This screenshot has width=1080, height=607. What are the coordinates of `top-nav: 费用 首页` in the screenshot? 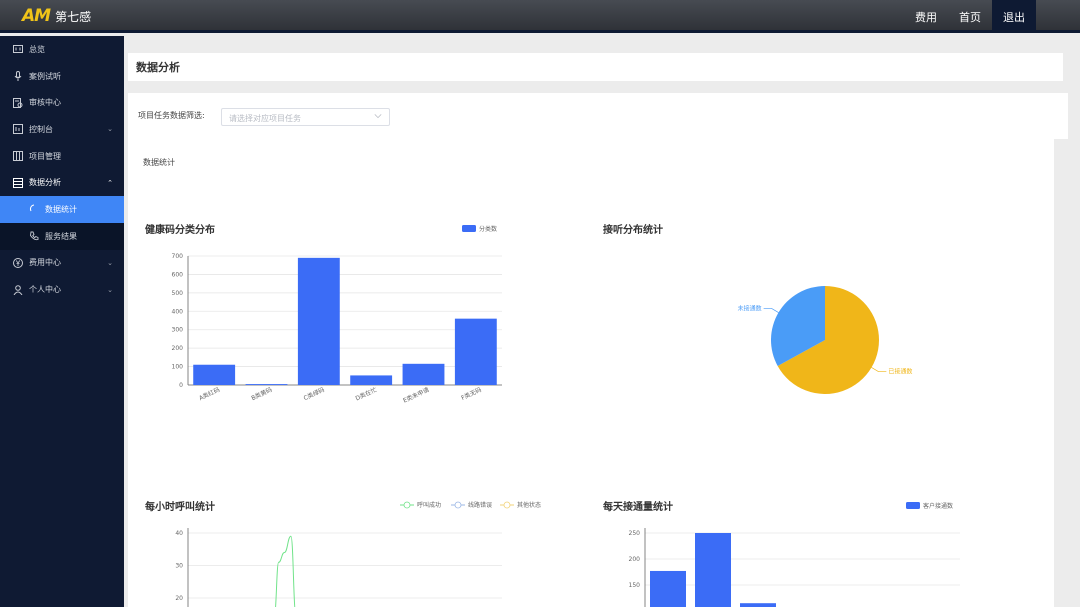 It's located at (948, 16).